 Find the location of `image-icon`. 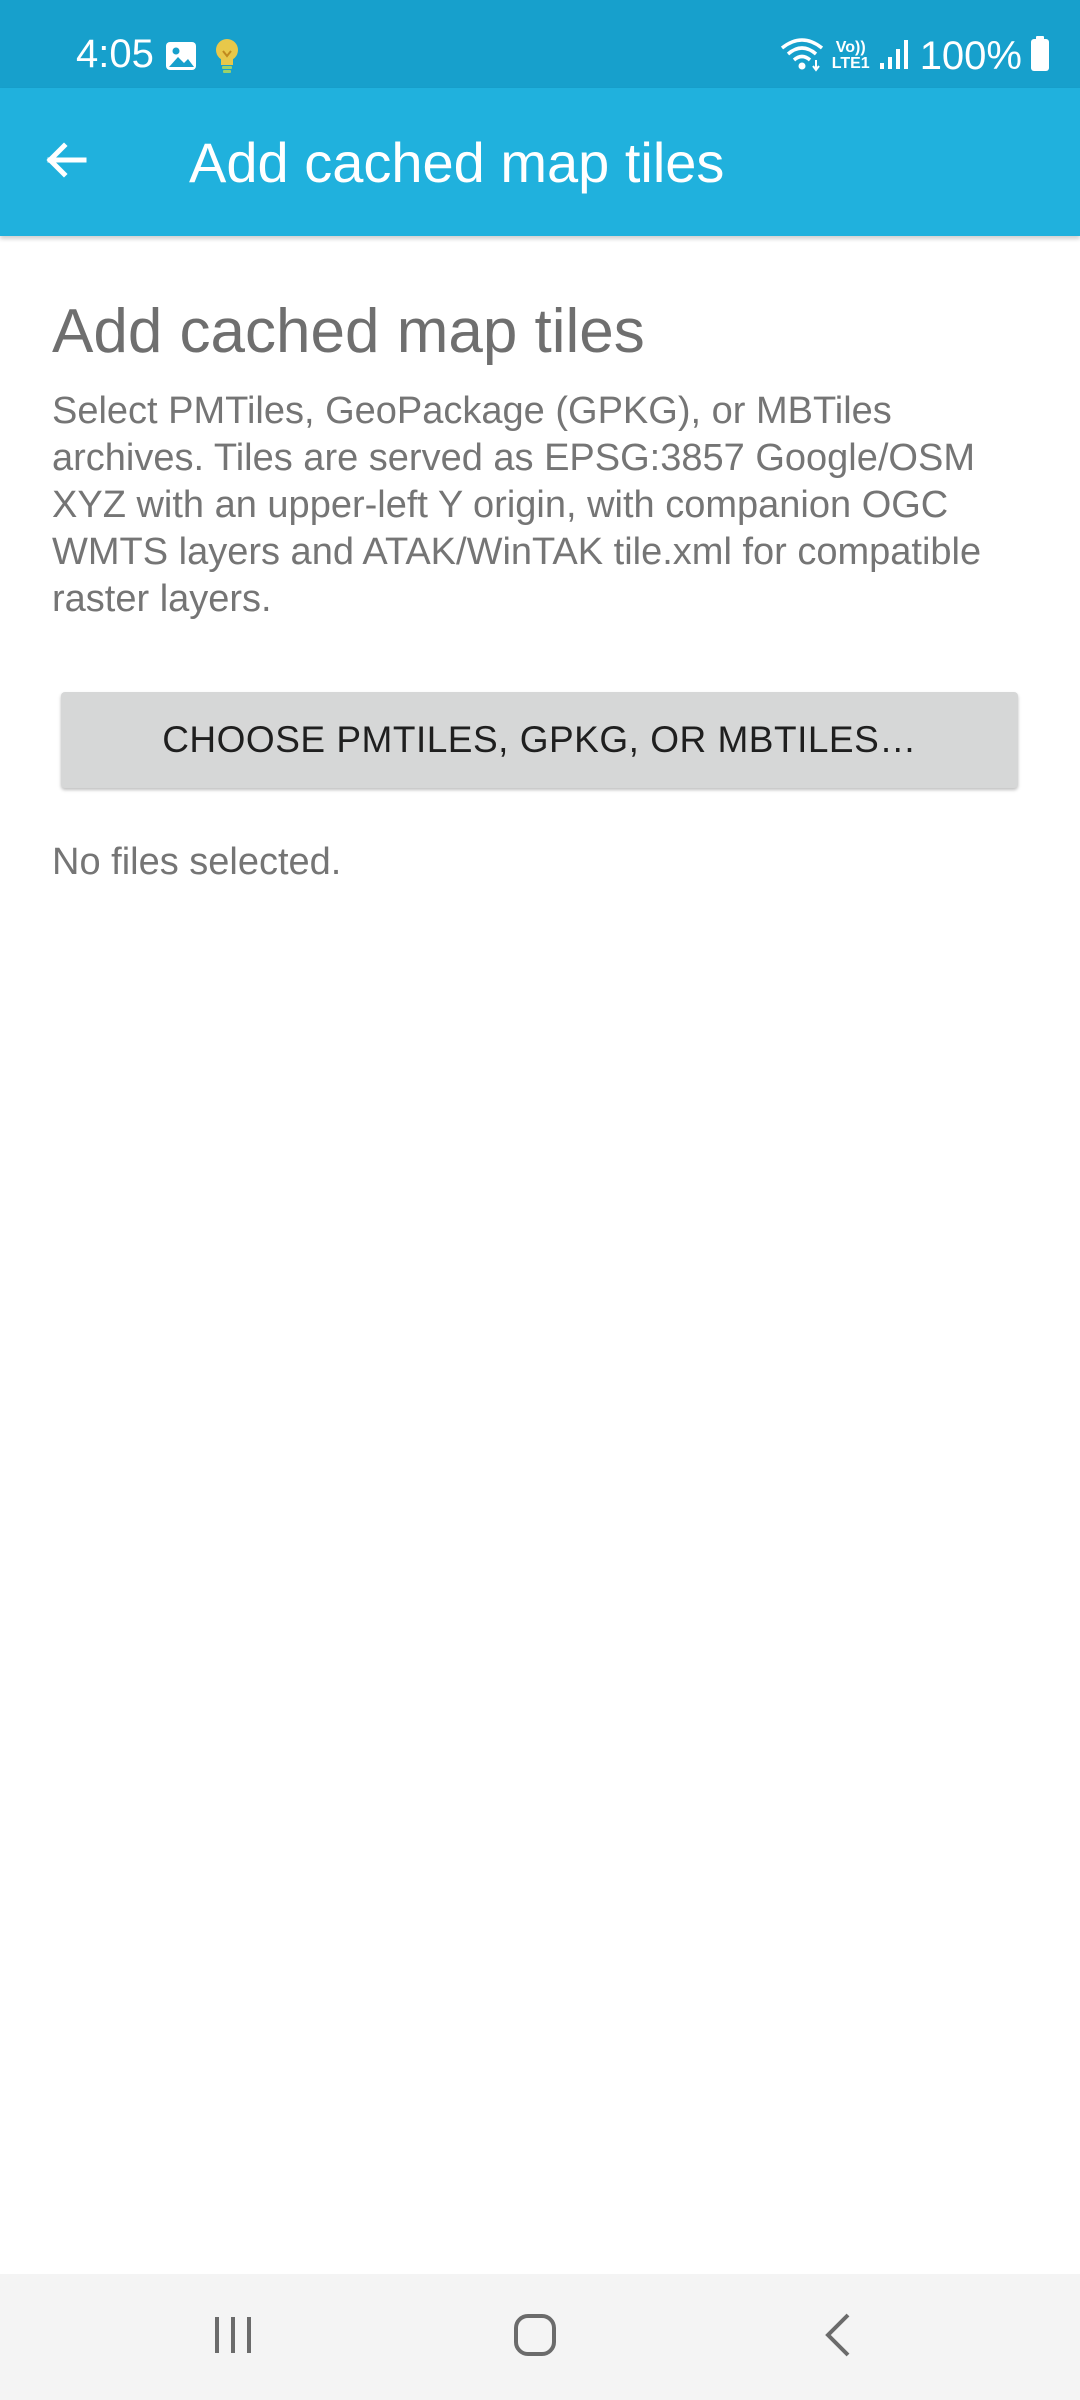

image-icon is located at coordinates (181, 58).